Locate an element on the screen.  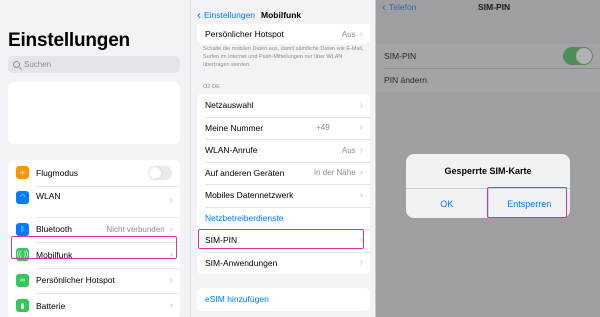
ok-button: OK is located at coordinates (447, 203).